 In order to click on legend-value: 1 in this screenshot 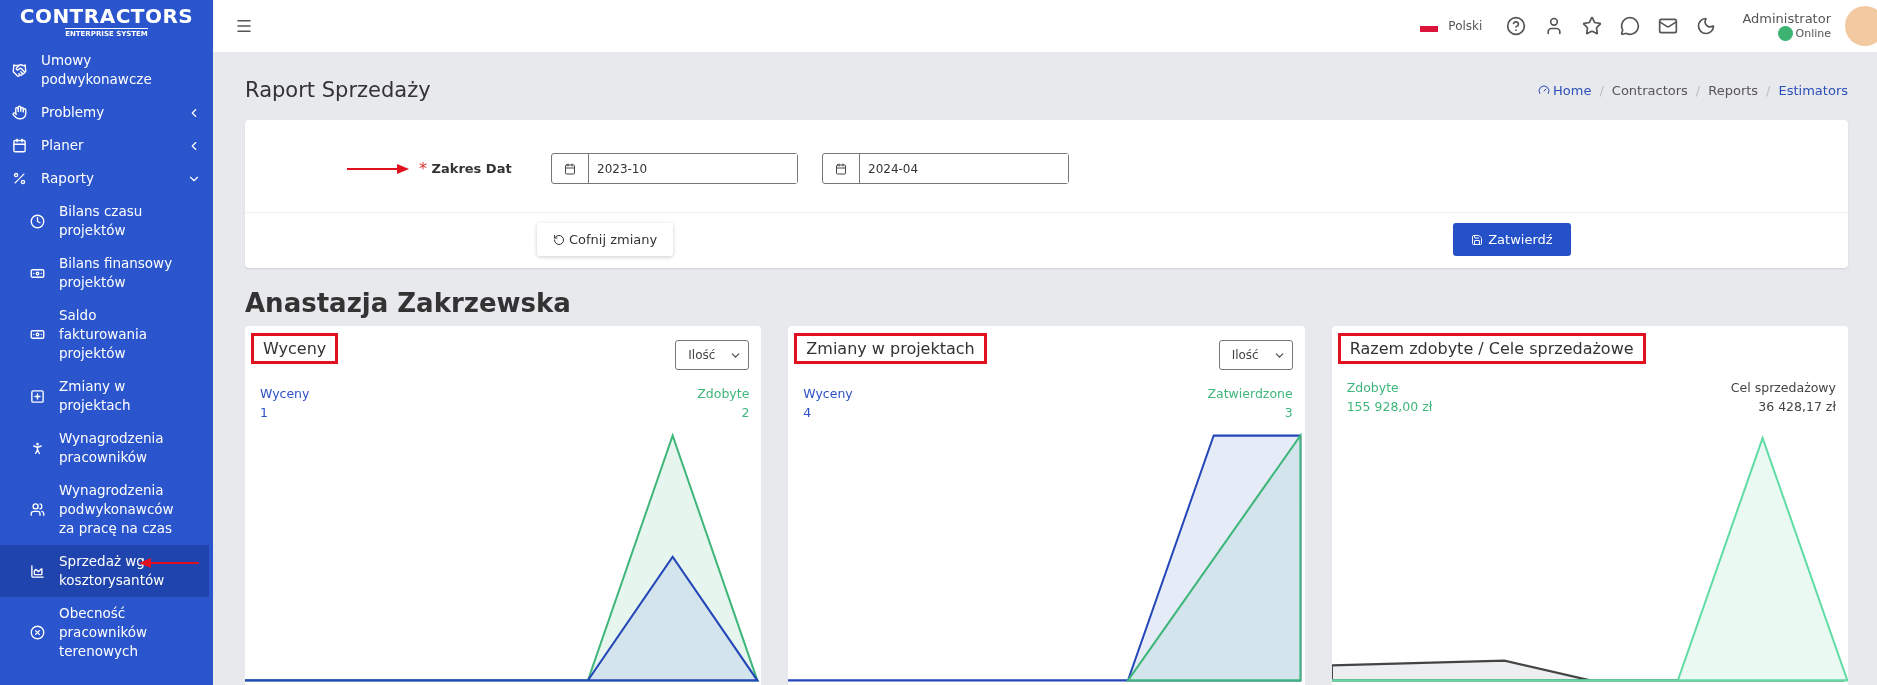, I will do `click(264, 413)`.